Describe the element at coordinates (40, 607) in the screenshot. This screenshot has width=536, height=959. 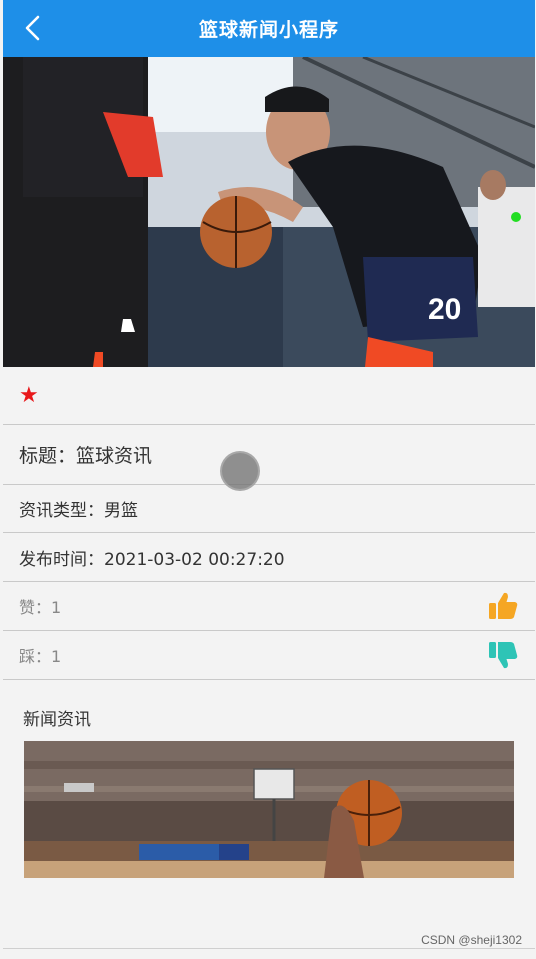
I see `like-count: 赞：1` at that location.